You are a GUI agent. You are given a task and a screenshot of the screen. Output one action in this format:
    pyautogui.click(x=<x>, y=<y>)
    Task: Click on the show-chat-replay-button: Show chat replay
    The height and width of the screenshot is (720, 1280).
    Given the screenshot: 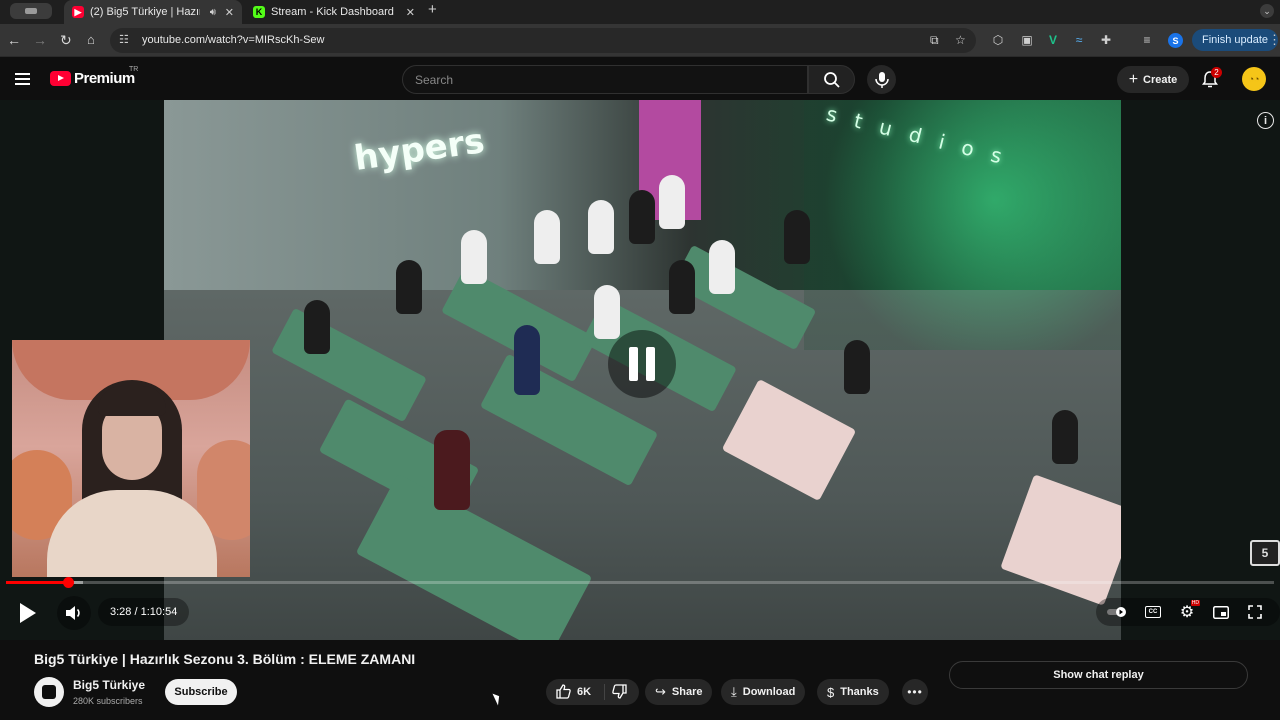 What is the action you would take?
    pyautogui.click(x=1098, y=675)
    